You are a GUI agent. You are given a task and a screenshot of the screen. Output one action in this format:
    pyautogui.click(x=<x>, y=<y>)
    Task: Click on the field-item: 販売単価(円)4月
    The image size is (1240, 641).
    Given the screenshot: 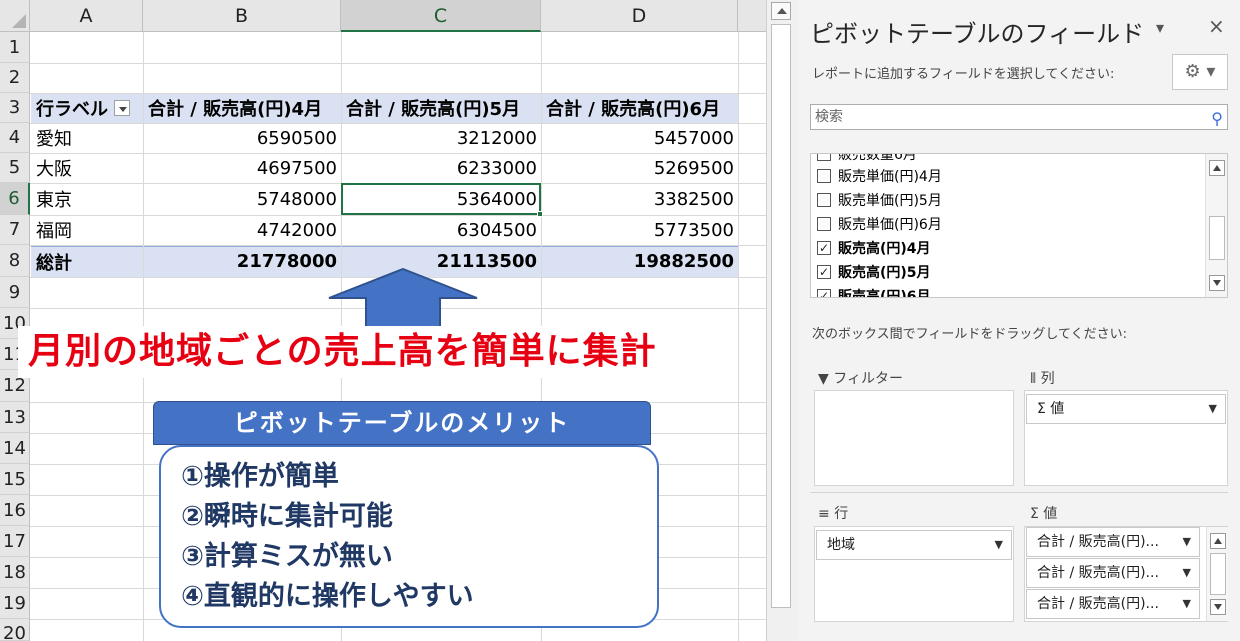 What is the action you would take?
    pyautogui.click(x=879, y=176)
    